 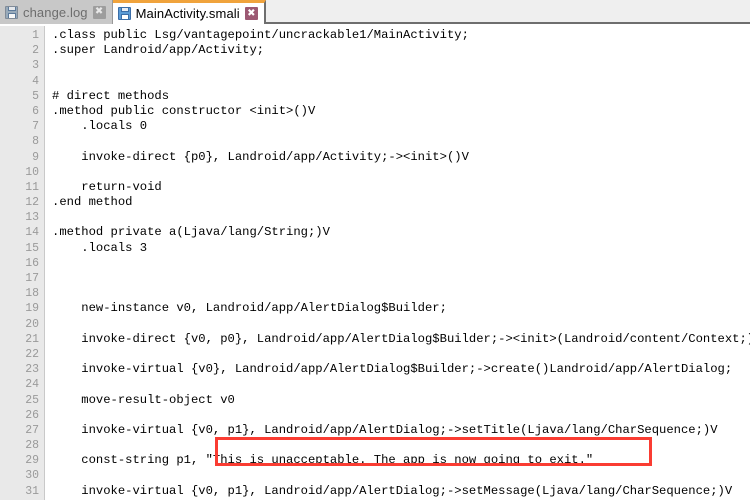 What do you see at coordinates (35, 96) in the screenshot?
I see `line-number: 5` at bounding box center [35, 96].